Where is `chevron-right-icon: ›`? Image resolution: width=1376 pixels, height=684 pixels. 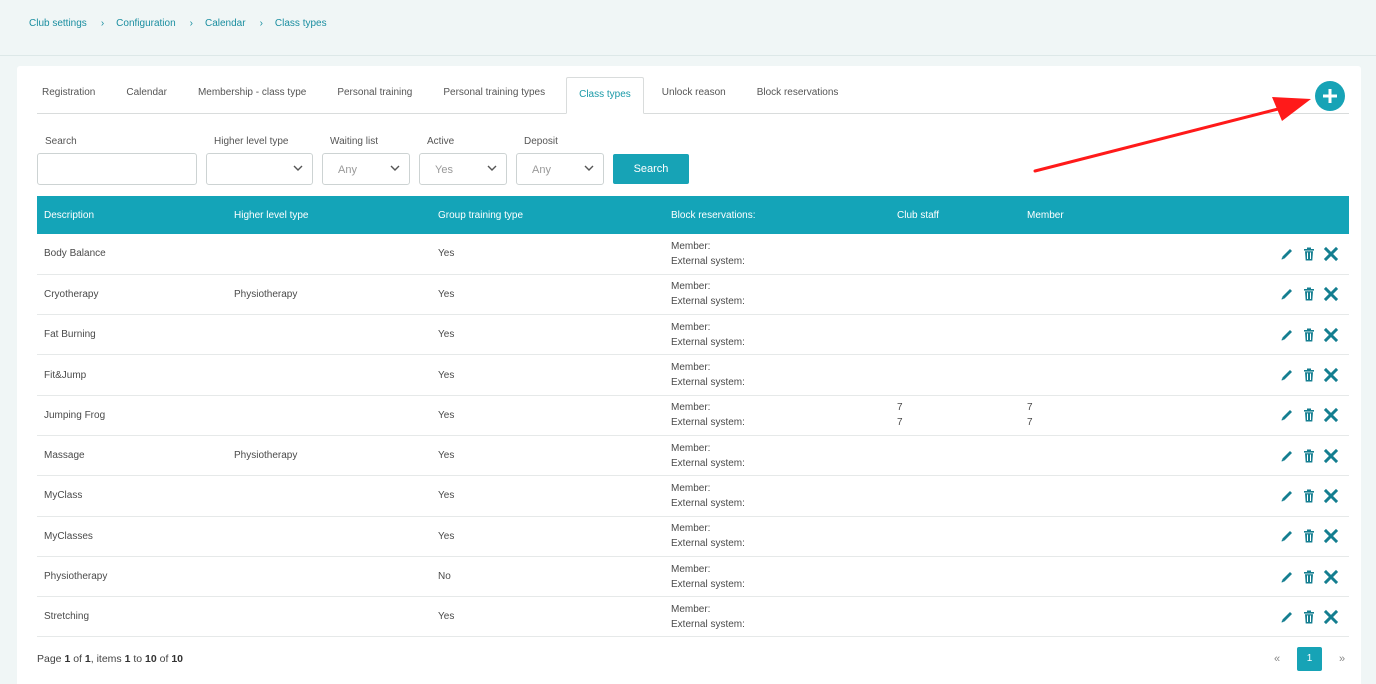
chevron-right-icon: › is located at coordinates (102, 23).